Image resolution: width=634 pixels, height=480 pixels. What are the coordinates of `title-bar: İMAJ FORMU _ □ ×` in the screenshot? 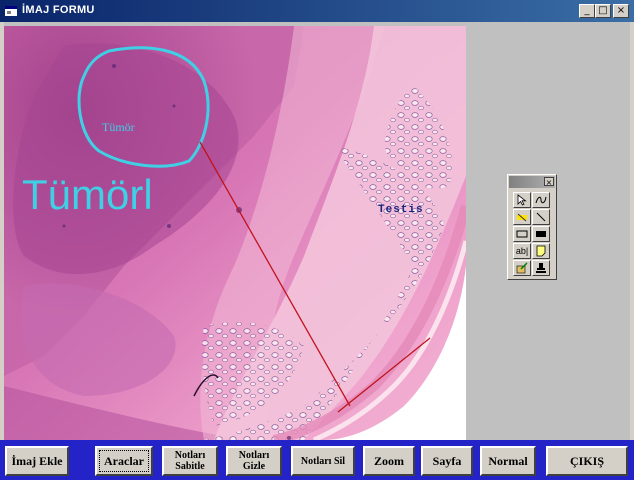 It's located at (317, 11).